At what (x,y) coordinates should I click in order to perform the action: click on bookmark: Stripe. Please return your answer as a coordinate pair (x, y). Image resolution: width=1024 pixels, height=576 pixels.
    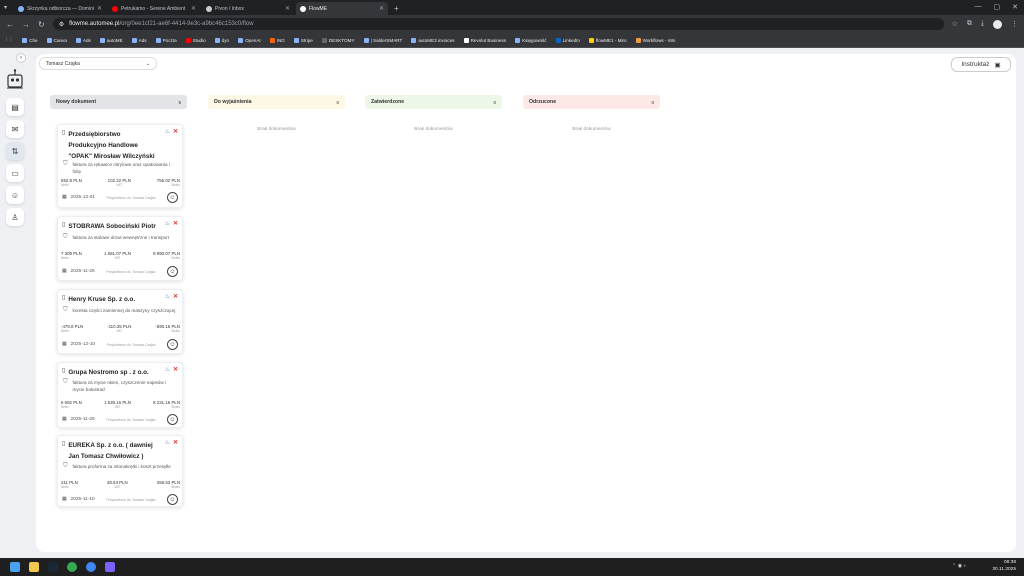
    Looking at the image, I should click on (303, 40).